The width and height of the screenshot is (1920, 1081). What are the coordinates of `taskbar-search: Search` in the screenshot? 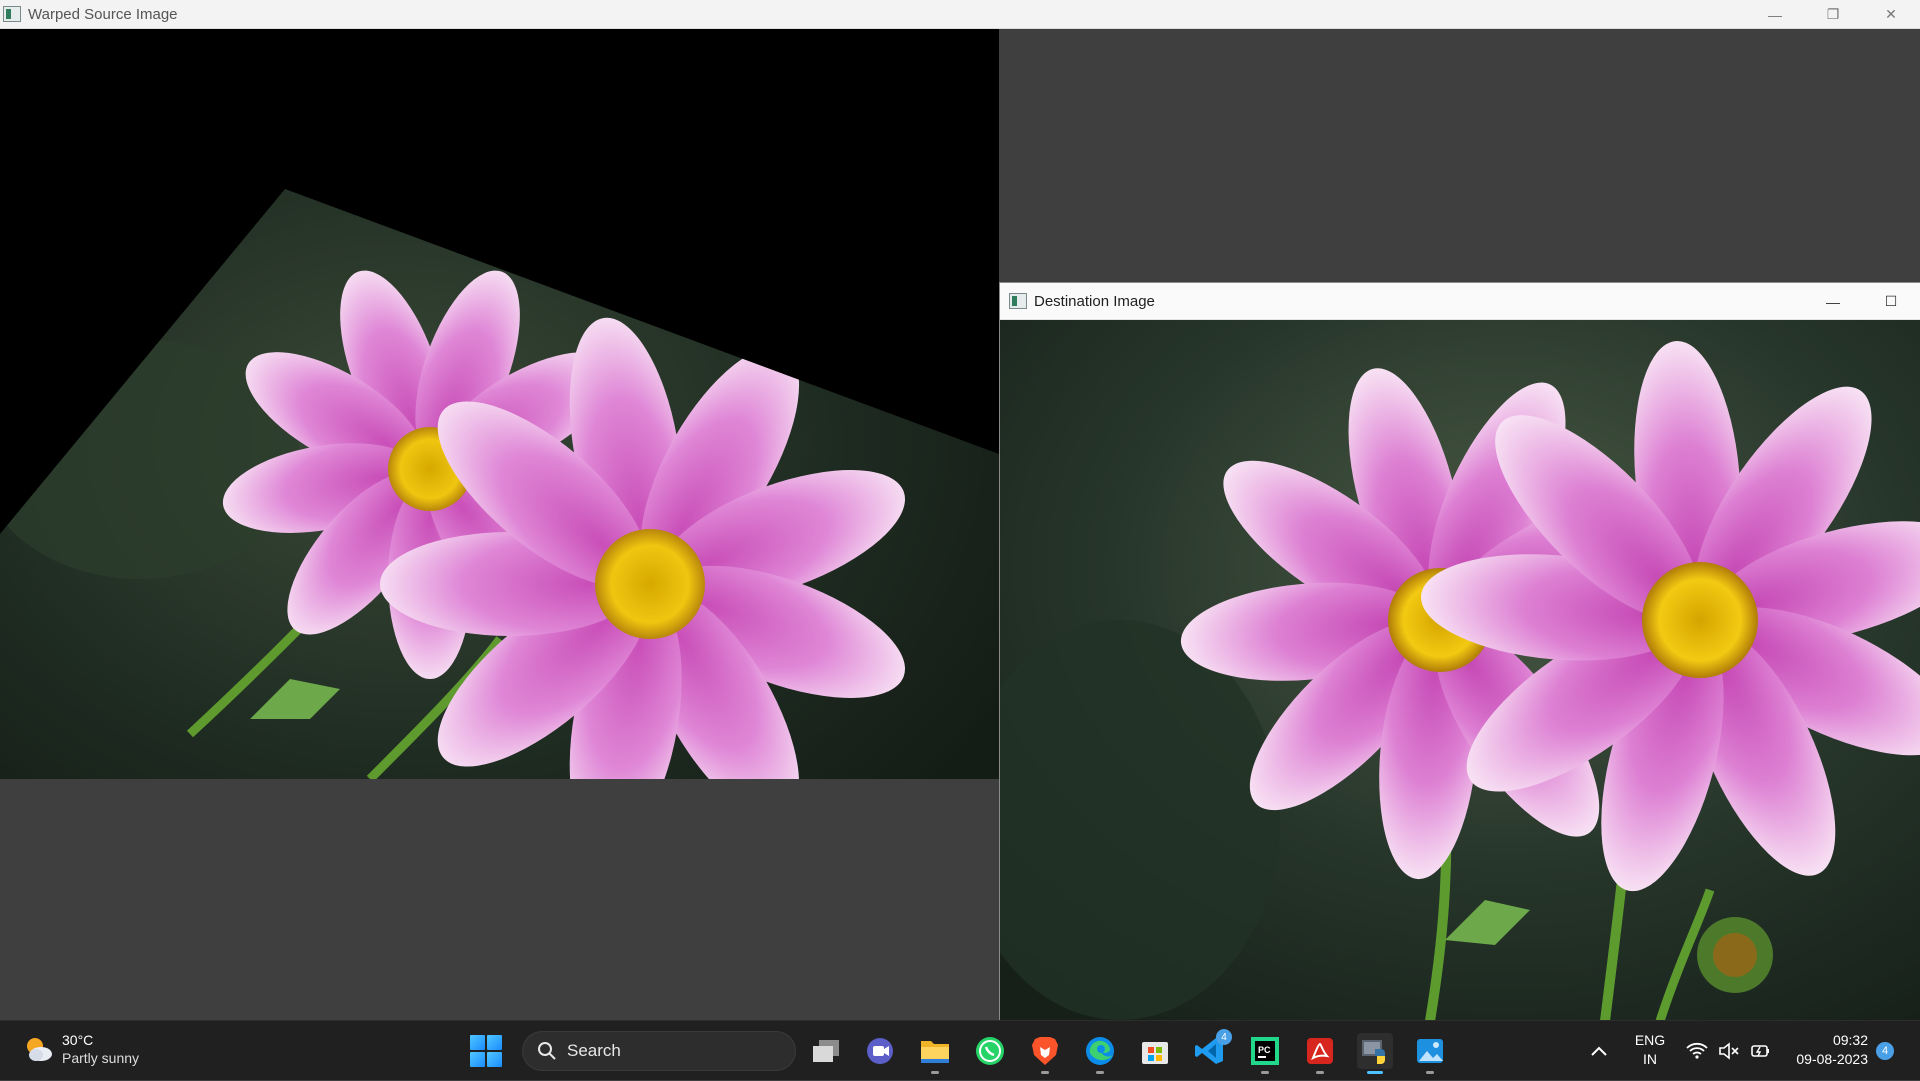 It's located at (659, 1051).